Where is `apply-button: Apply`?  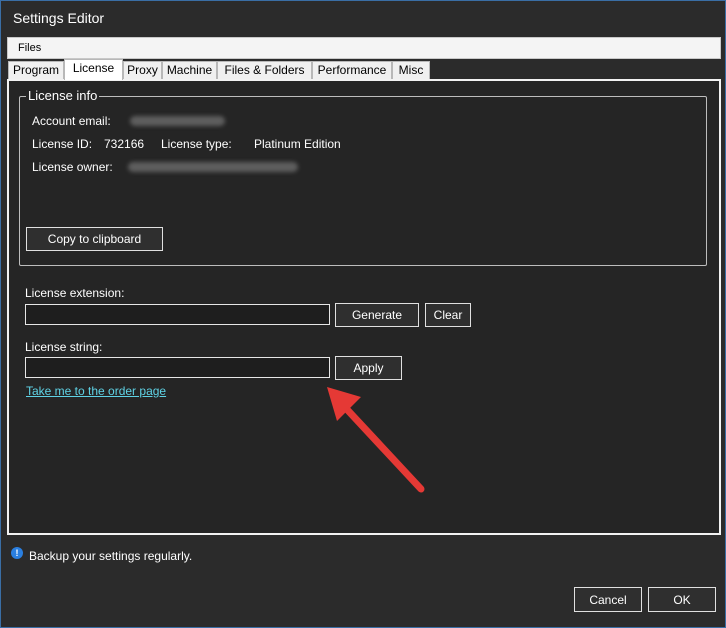
apply-button: Apply is located at coordinates (368, 368).